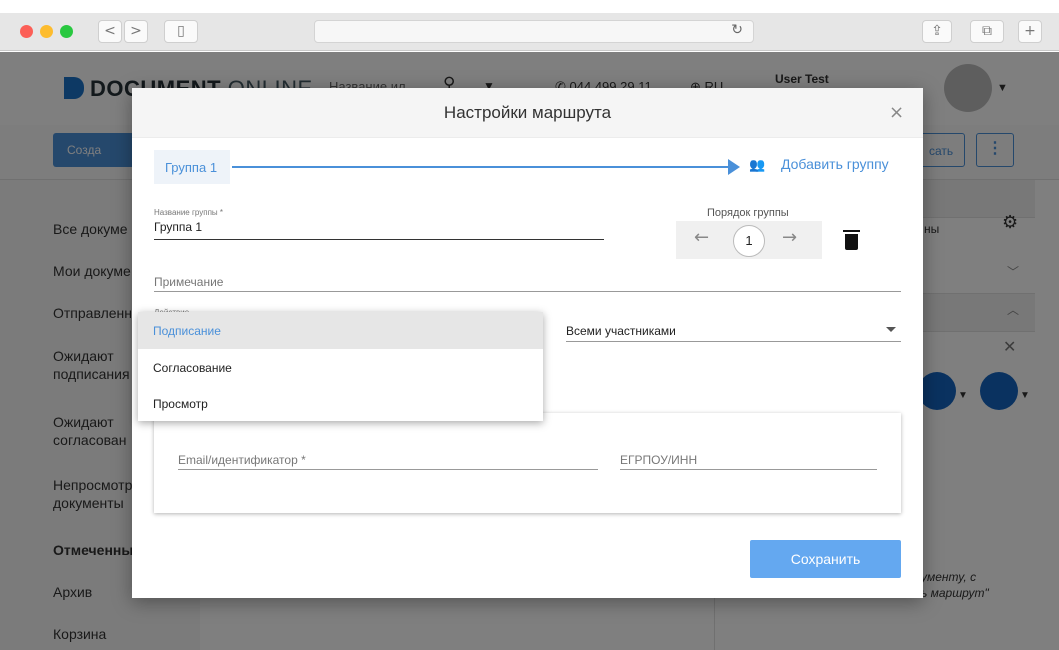 This screenshot has height=650, width=1059. I want to click on save-button: Сохранить, so click(825, 559).